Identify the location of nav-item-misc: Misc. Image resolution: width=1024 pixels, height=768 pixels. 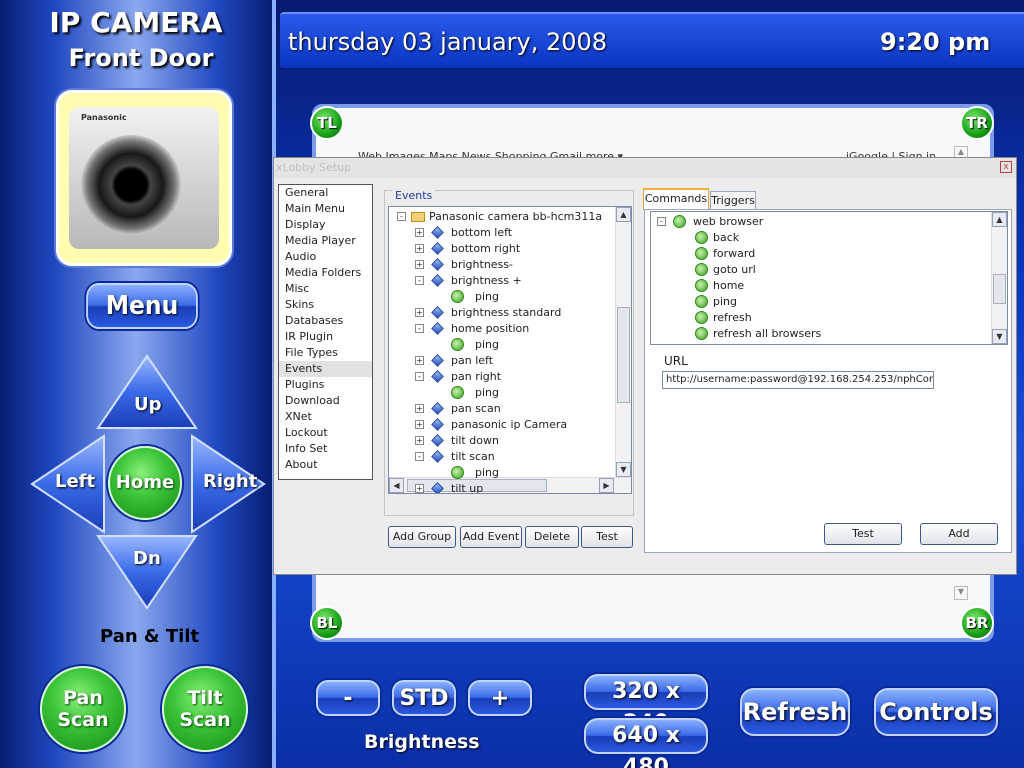
(325, 289).